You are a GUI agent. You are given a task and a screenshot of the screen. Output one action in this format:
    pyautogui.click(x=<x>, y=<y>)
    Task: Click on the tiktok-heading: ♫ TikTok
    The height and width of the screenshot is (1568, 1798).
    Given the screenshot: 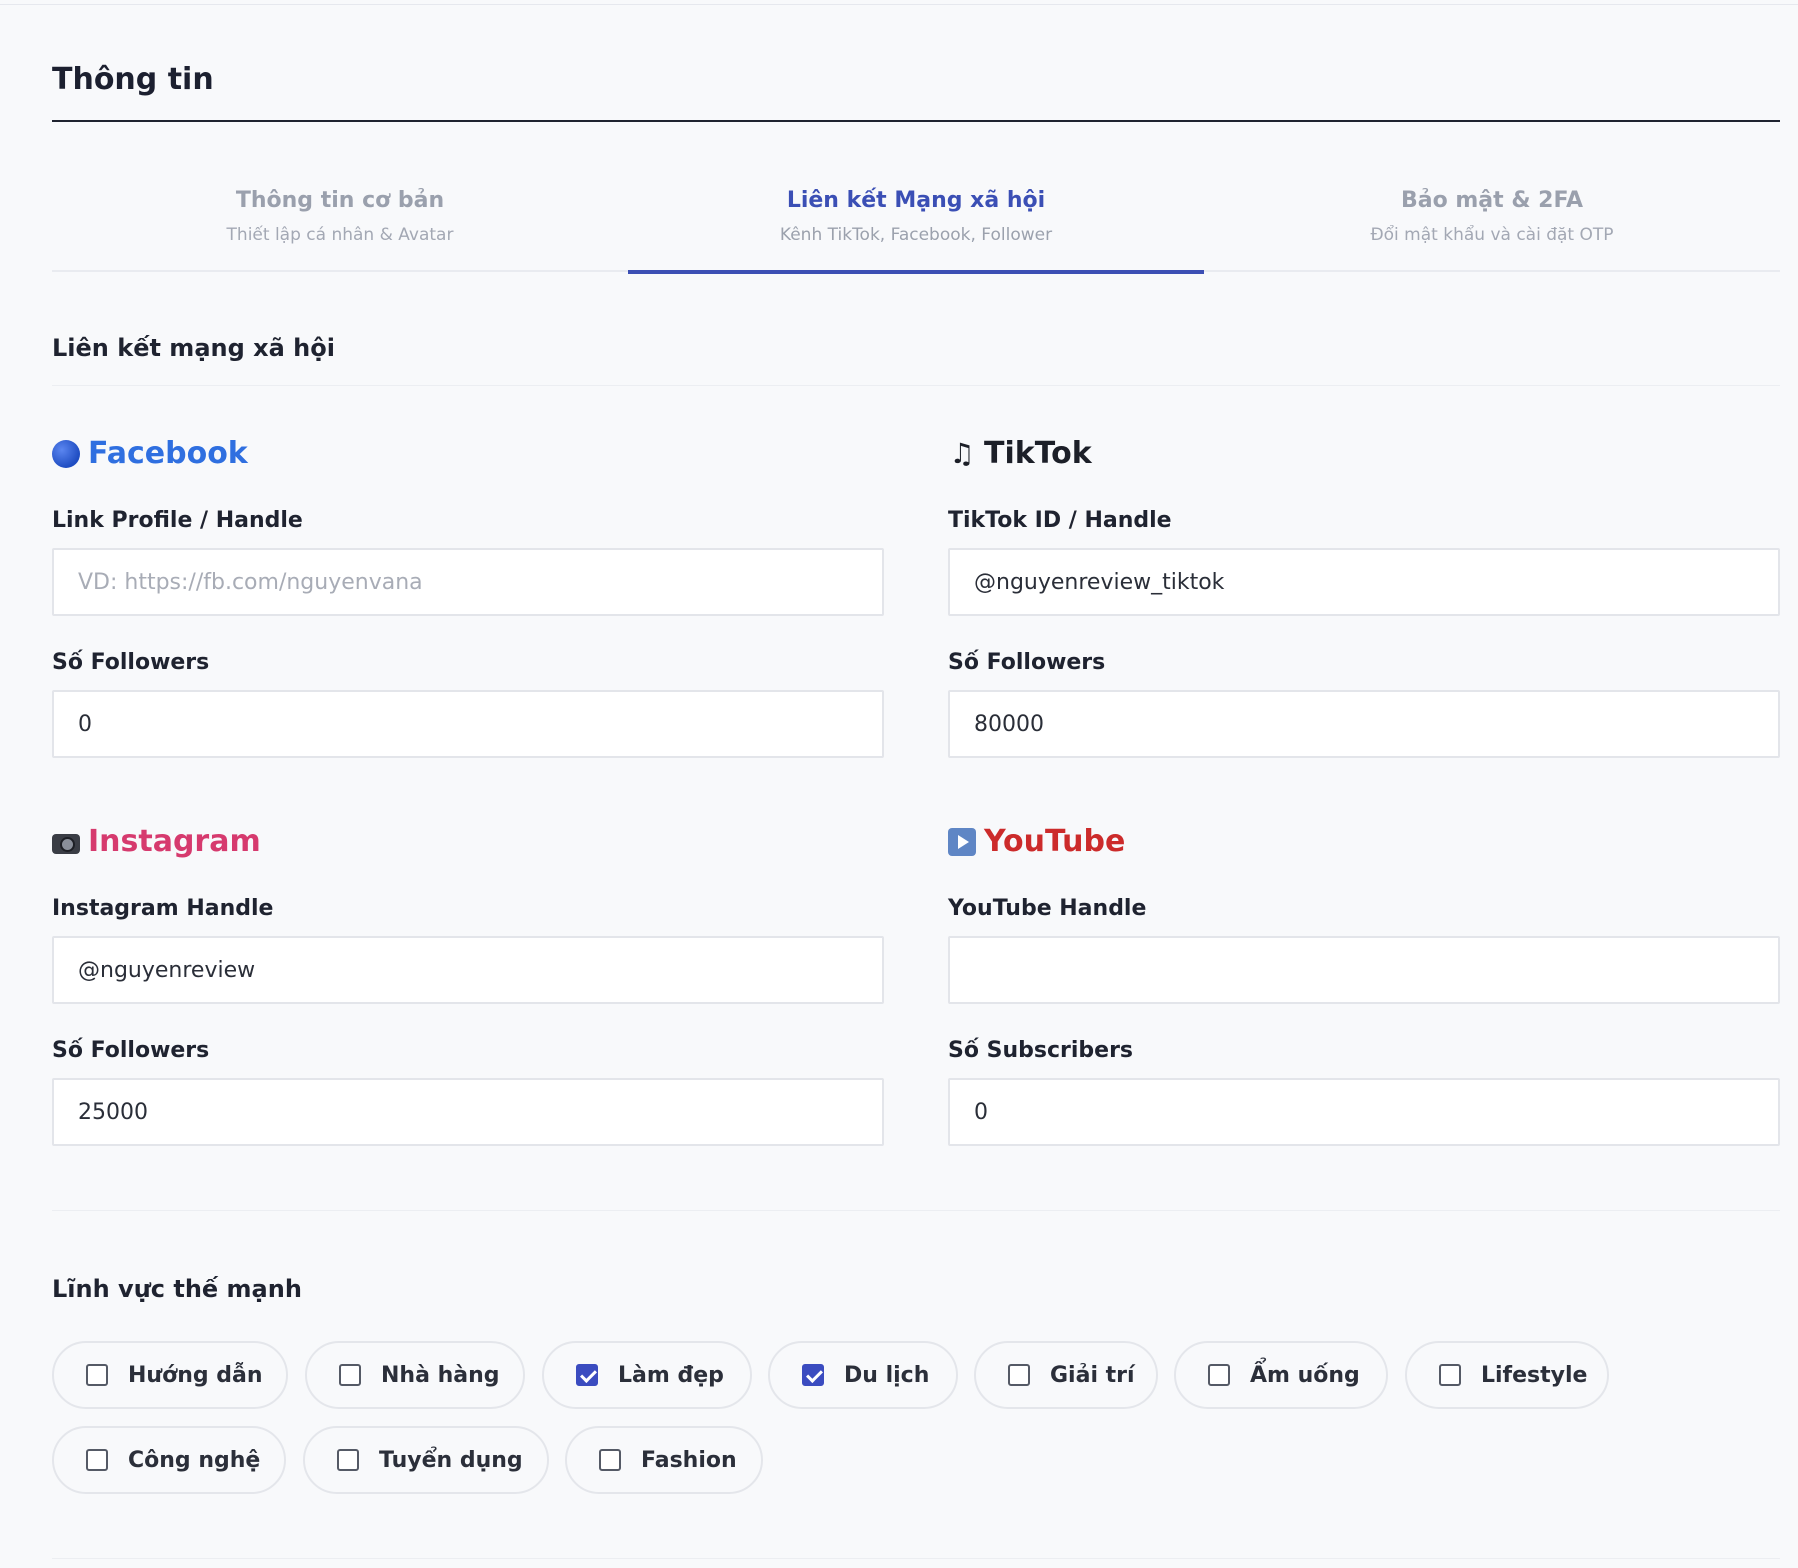 What is the action you would take?
    pyautogui.click(x=1020, y=453)
    